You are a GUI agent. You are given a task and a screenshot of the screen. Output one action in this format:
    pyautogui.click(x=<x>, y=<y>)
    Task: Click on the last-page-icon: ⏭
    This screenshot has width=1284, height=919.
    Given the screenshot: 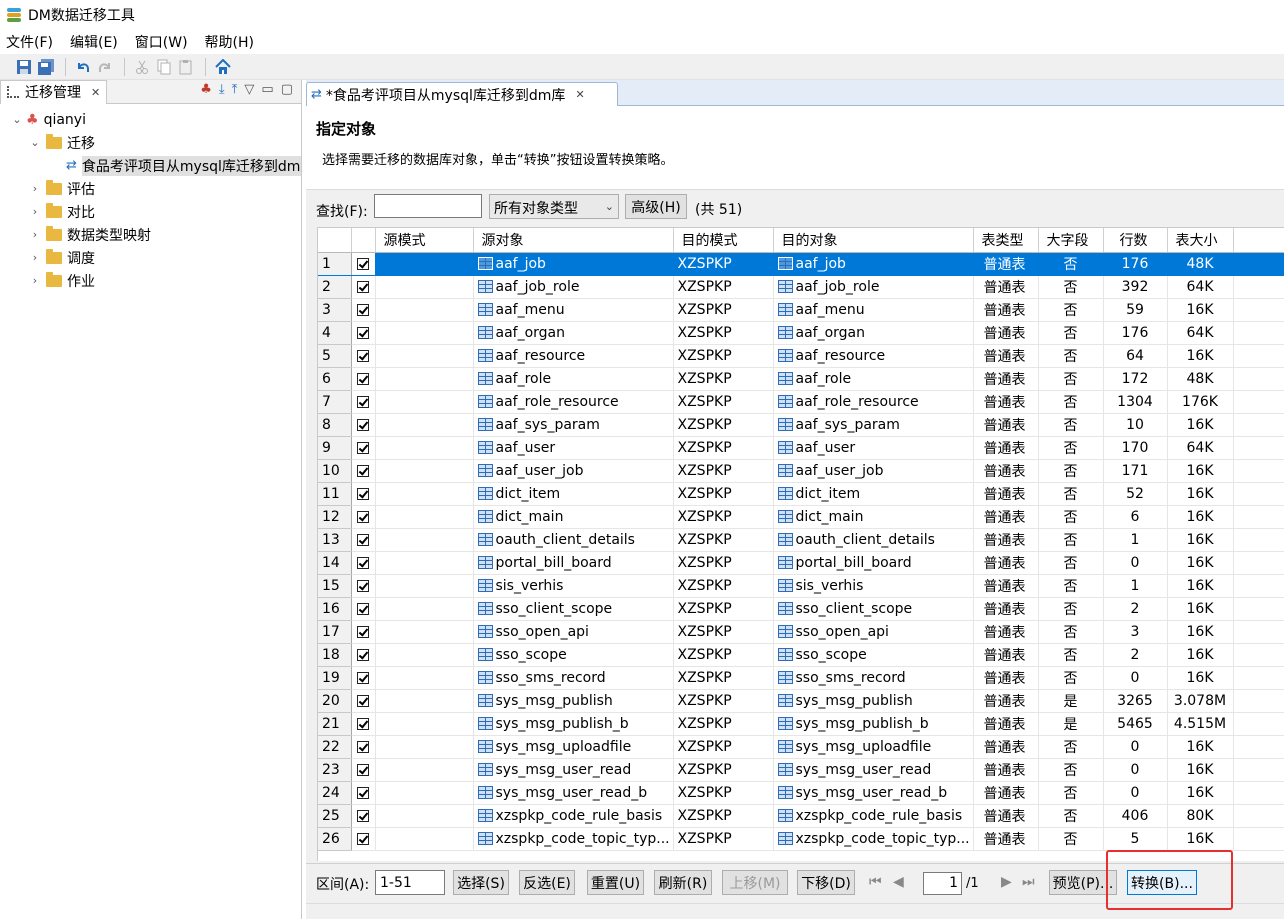 What is the action you would take?
    pyautogui.click(x=1028, y=882)
    